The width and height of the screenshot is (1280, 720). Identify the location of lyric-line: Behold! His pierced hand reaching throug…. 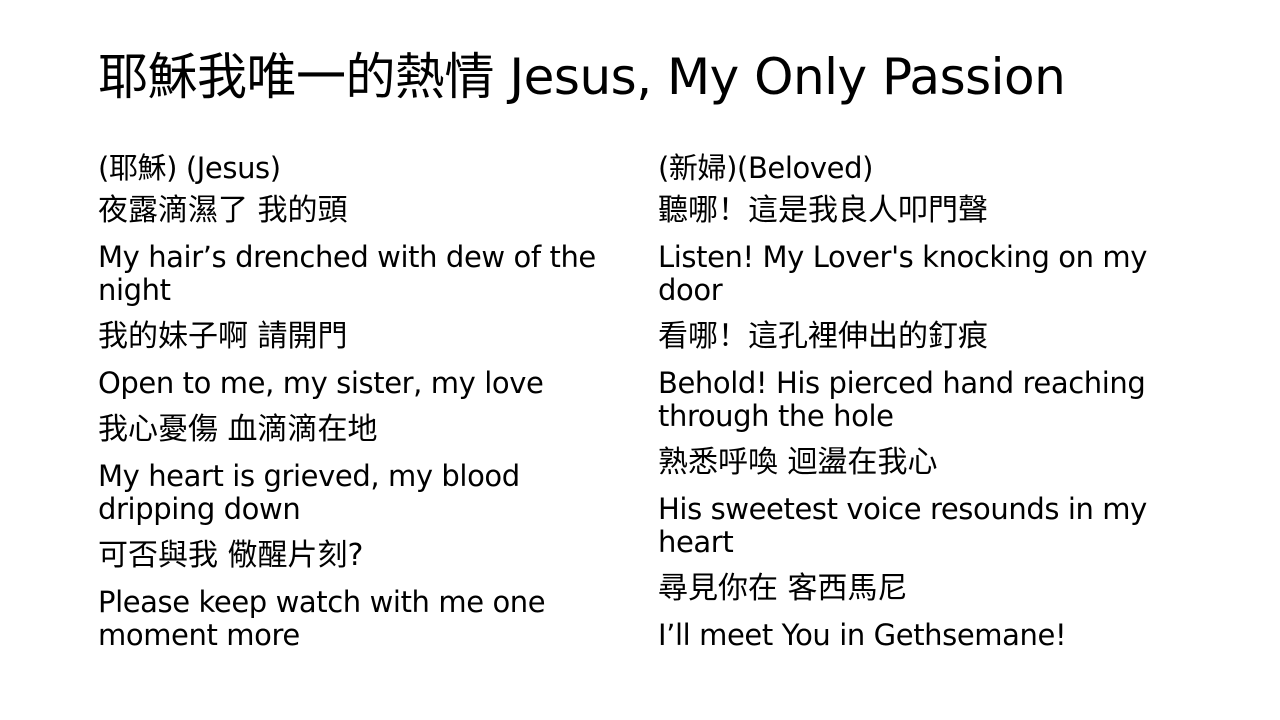
(902, 399).